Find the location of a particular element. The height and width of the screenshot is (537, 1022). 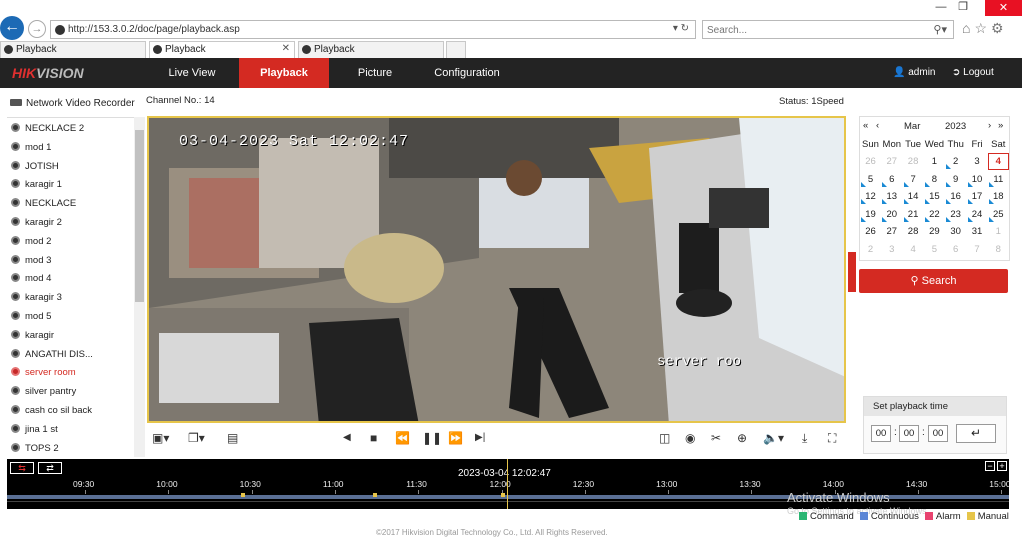

camera-item: silver pantry is located at coordinates (43, 395).